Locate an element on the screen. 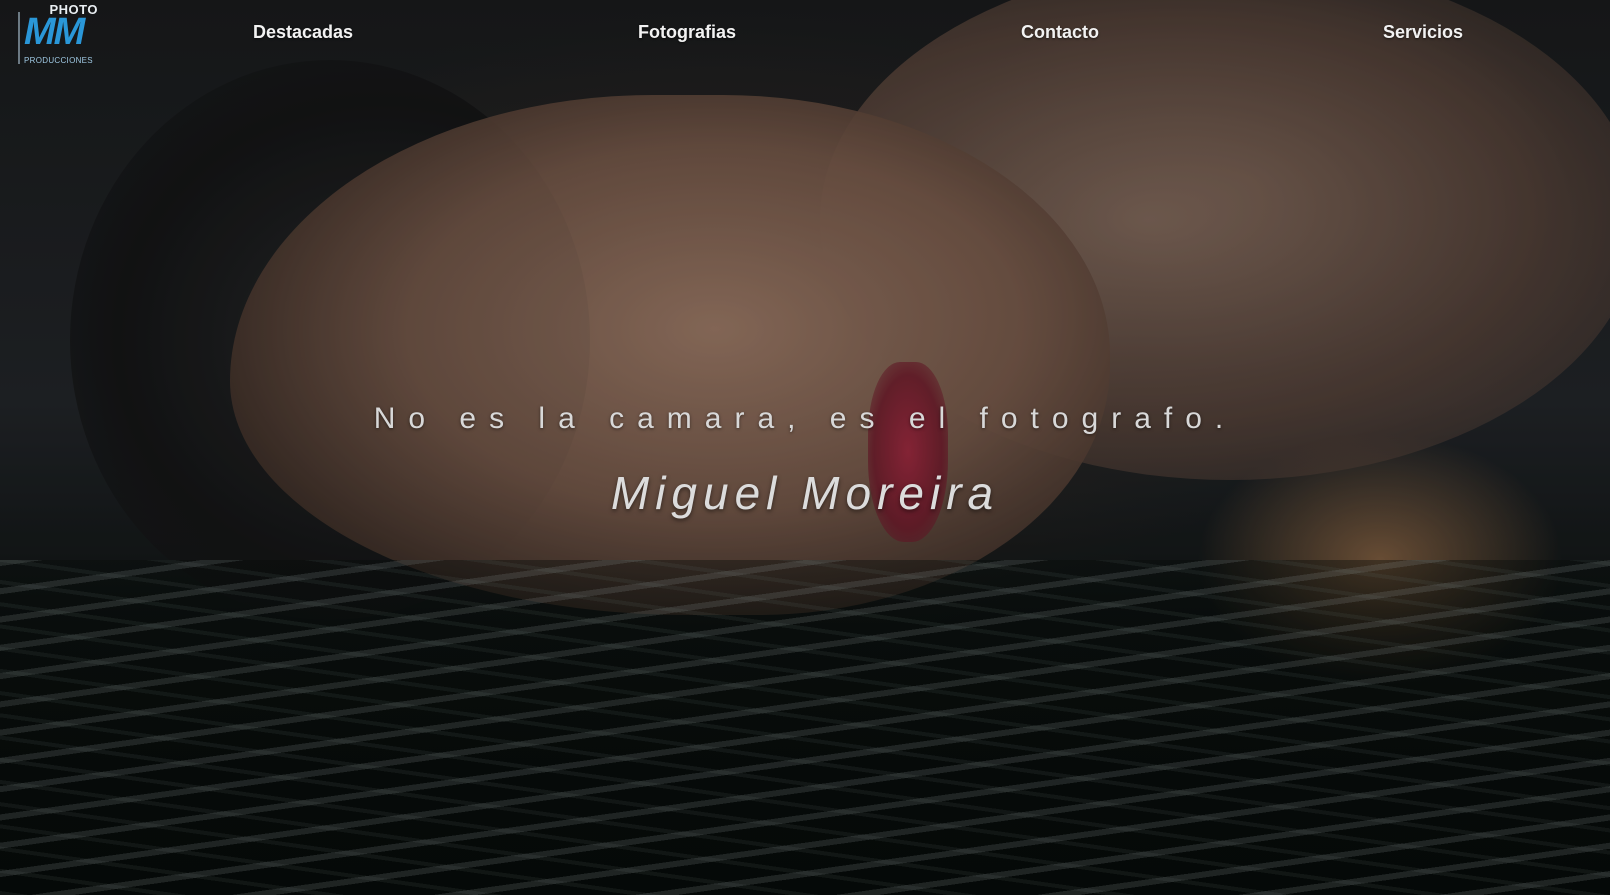  hero-photographer-name: Miguel Moreira is located at coordinates (805, 493).